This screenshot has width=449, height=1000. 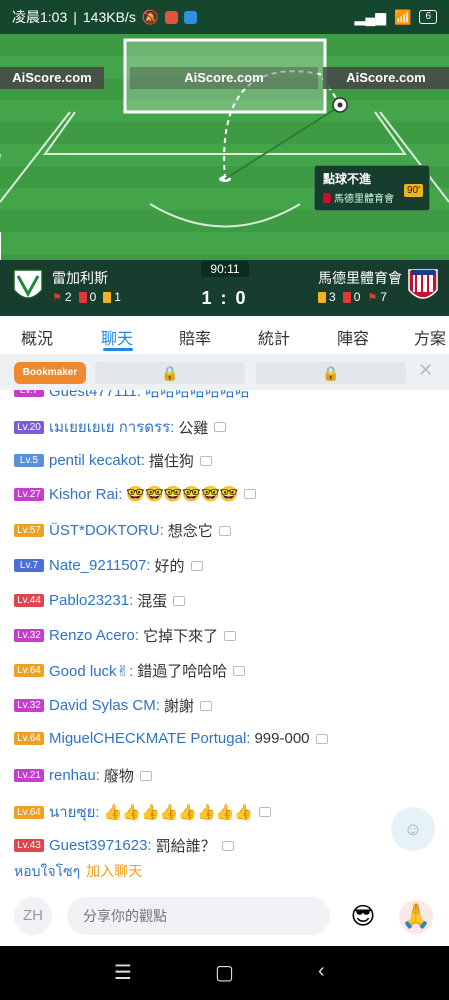 I want to click on locked-odds-1: 🔒, so click(x=170, y=373).